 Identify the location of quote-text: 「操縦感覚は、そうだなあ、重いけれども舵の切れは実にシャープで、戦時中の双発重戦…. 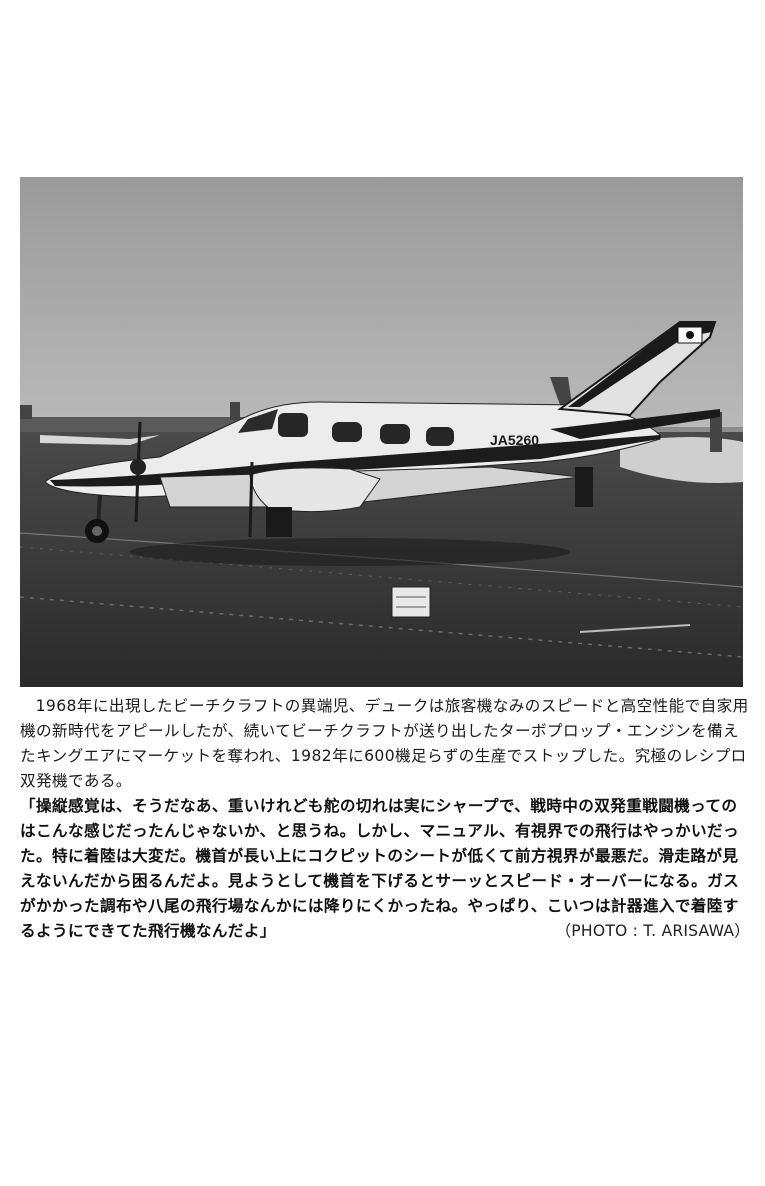
(380, 868).